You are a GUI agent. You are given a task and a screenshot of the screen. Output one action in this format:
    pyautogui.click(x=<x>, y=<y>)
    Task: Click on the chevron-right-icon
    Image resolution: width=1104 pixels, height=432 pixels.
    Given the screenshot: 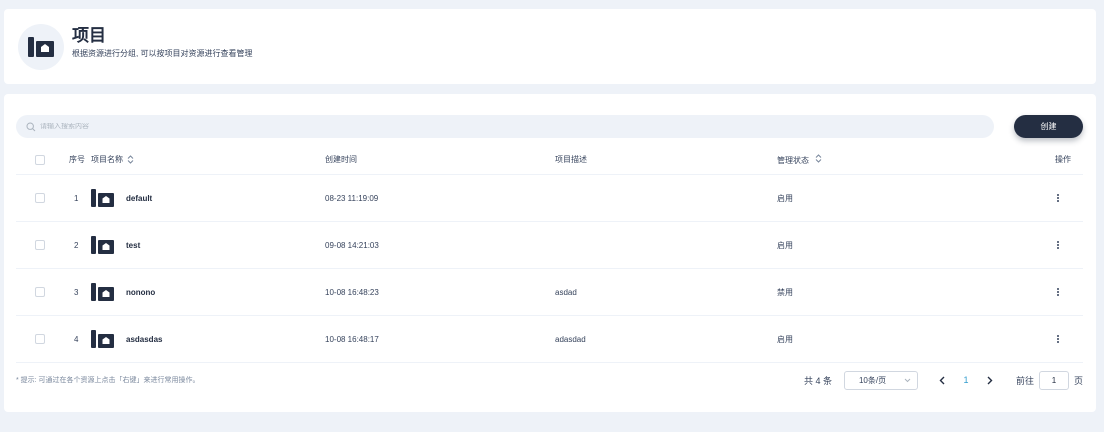 What is the action you would take?
    pyautogui.click(x=990, y=380)
    